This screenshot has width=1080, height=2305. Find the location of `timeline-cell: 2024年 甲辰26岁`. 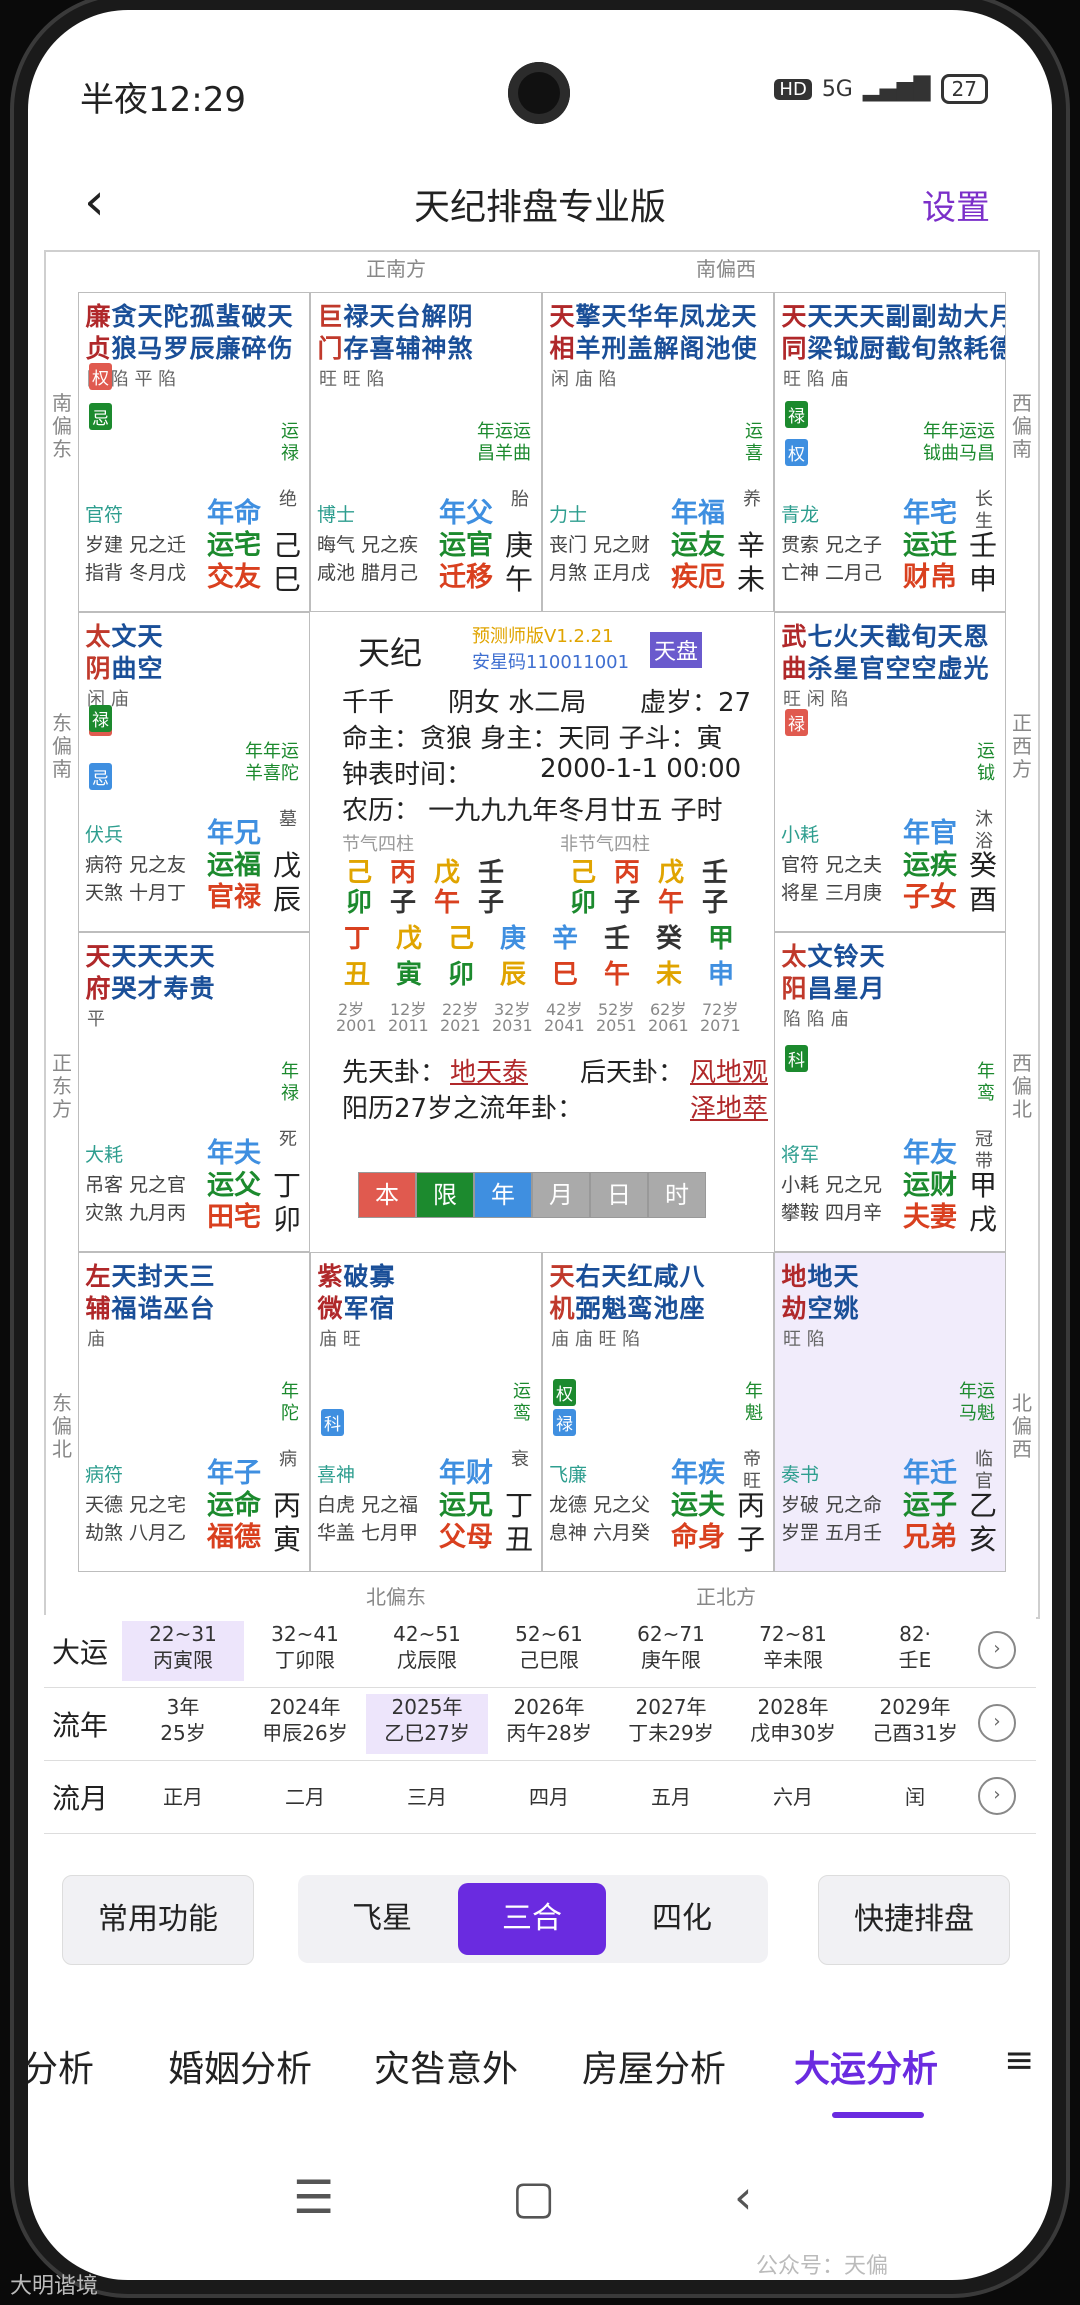

timeline-cell: 2024年 甲辰26岁 is located at coordinates (305, 1724).